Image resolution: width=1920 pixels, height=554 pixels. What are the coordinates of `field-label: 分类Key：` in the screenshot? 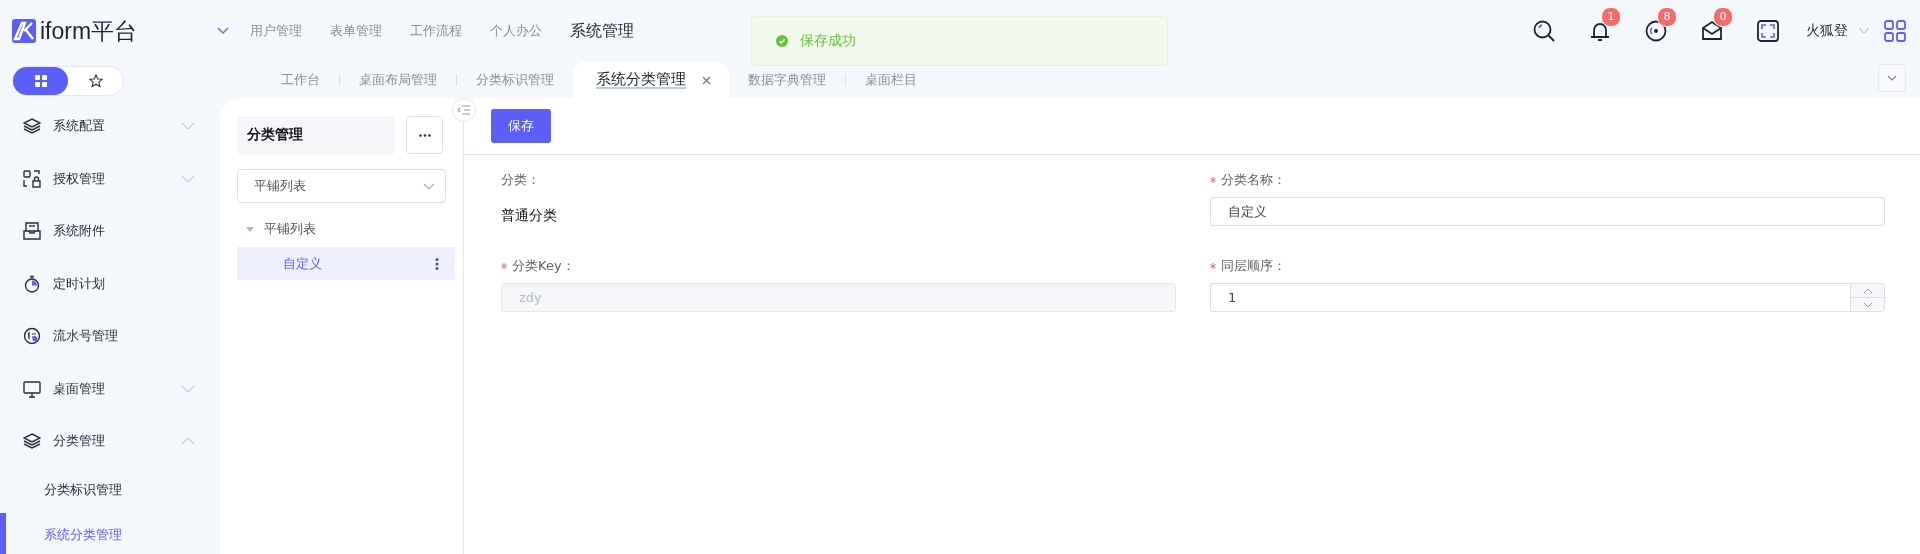 It's located at (543, 266).